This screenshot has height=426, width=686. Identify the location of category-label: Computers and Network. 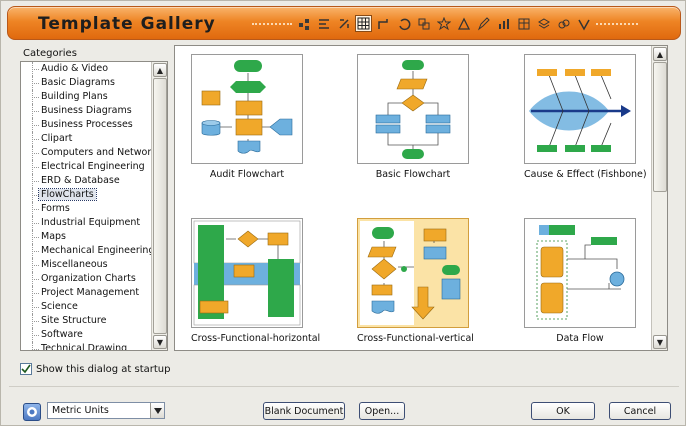
(99, 152).